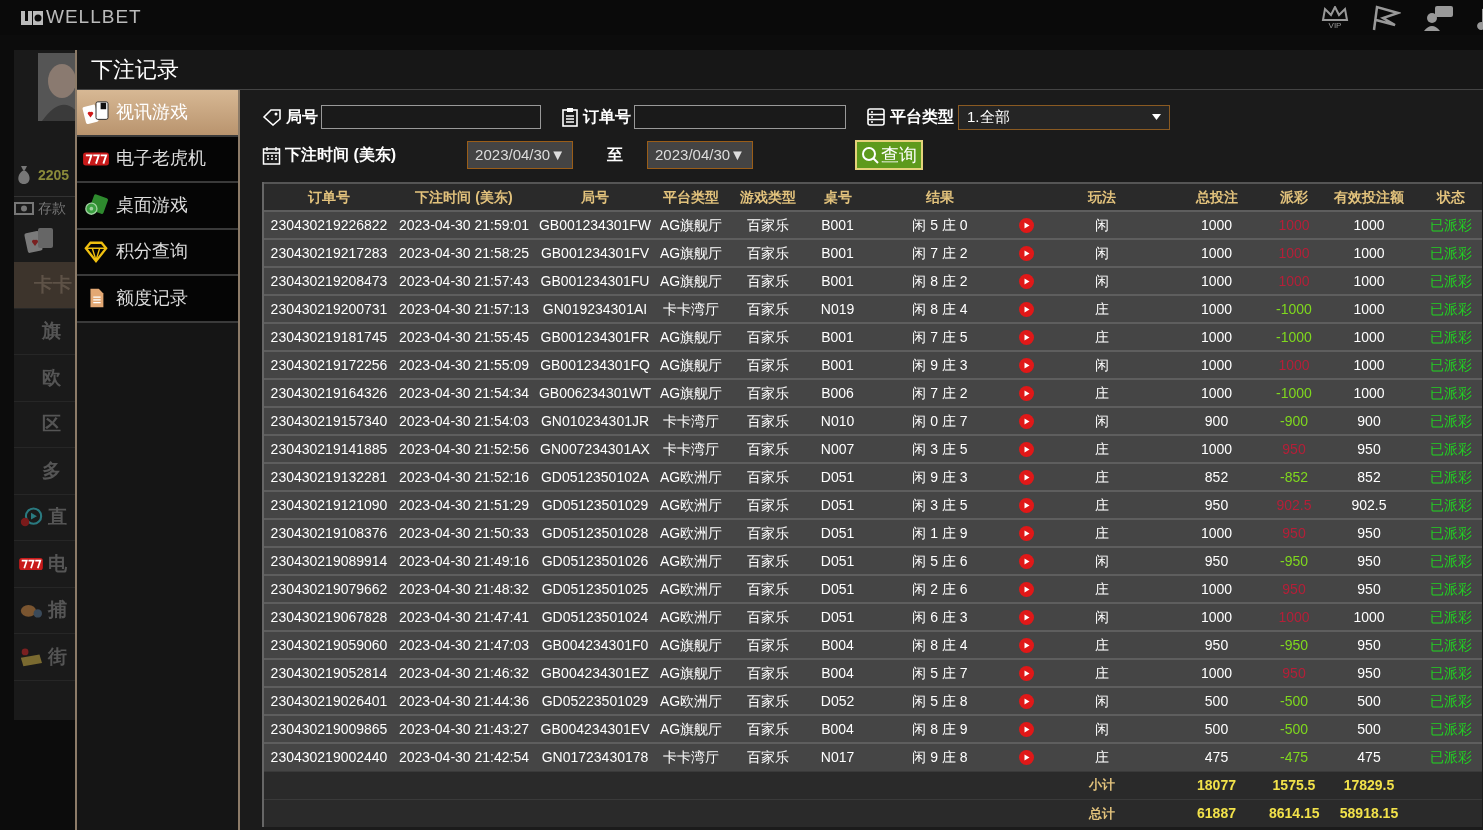 The height and width of the screenshot is (830, 1483). What do you see at coordinates (1064, 117) in the screenshot?
I see `platform-select: 1.全部` at bounding box center [1064, 117].